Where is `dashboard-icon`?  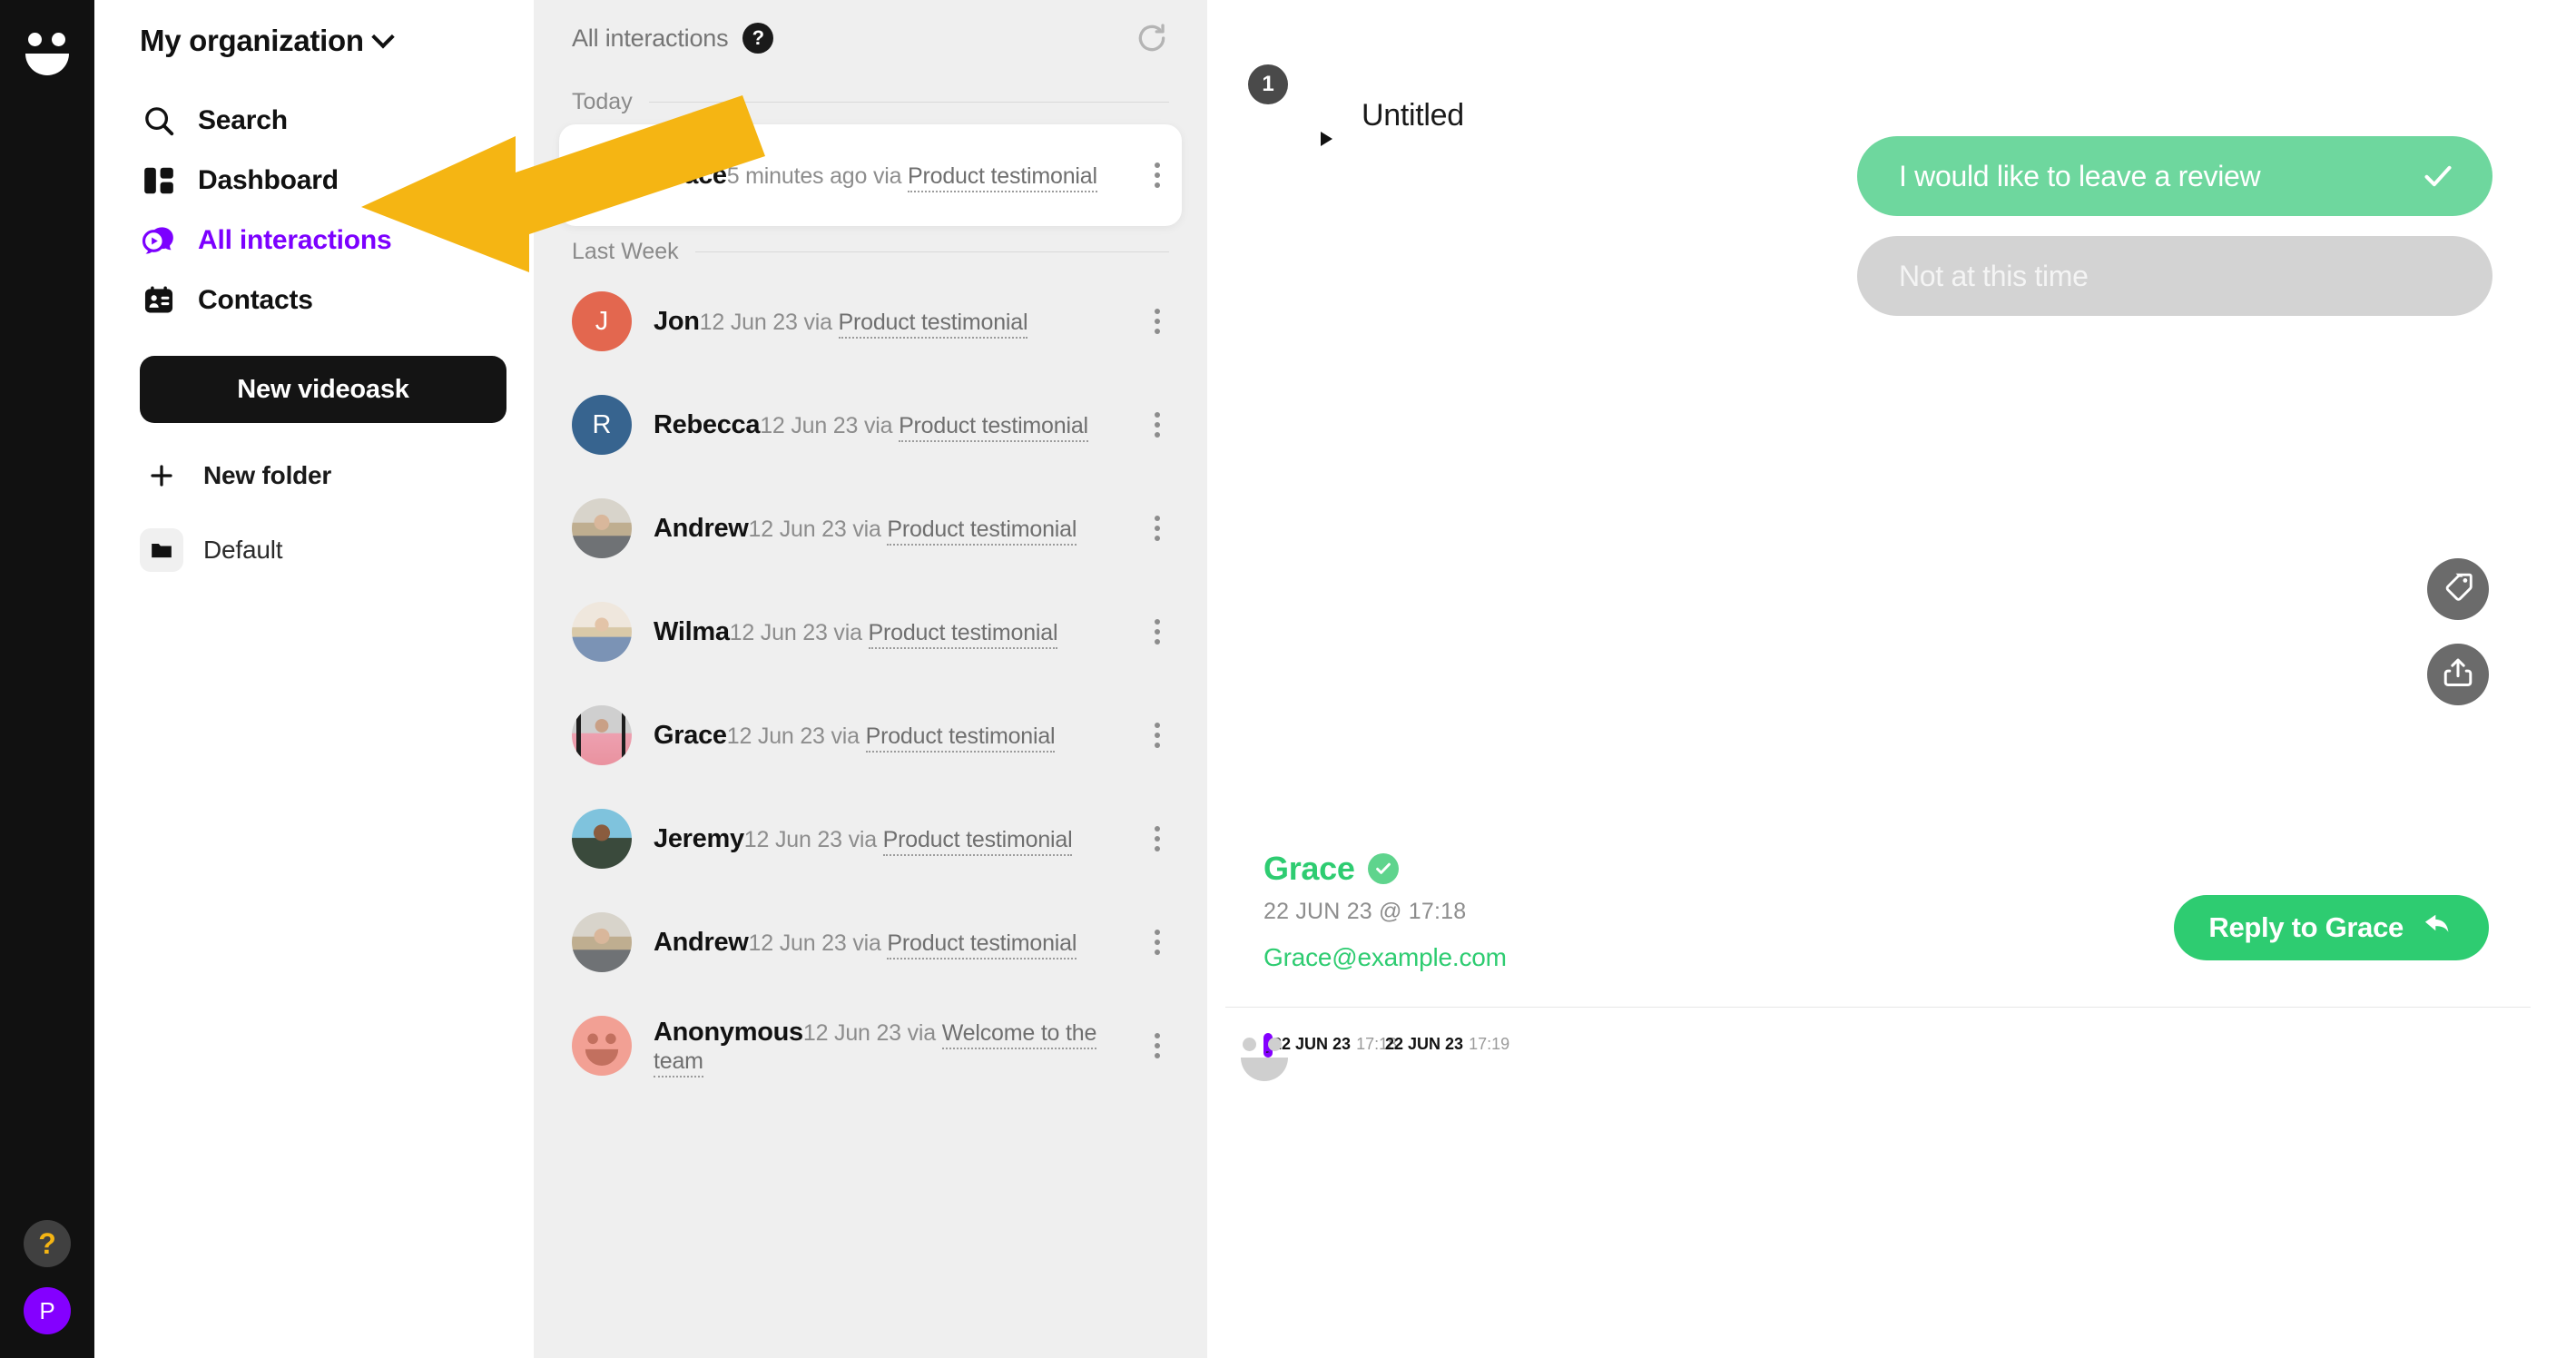 dashboard-icon is located at coordinates (159, 181).